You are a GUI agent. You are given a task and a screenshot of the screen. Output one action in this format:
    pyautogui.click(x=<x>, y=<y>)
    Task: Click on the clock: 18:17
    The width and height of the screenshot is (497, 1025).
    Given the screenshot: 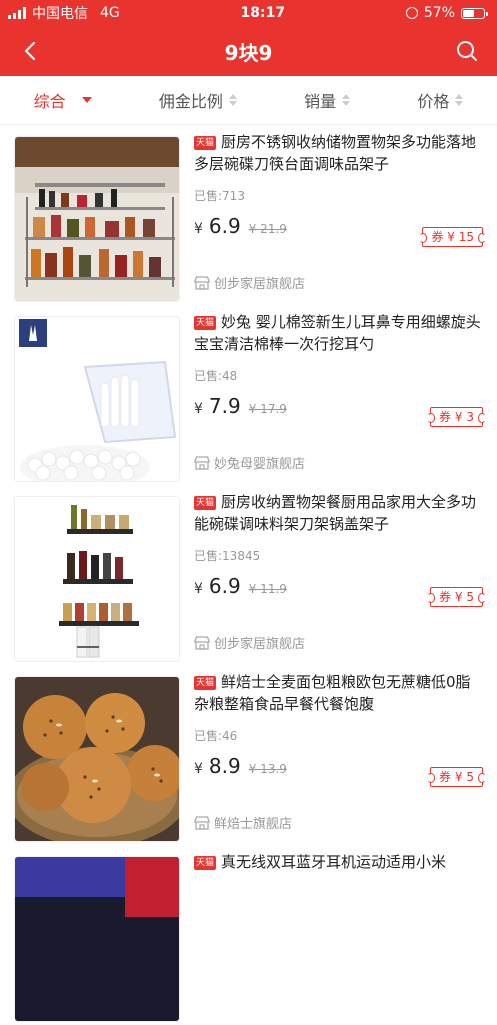 What is the action you would take?
    pyautogui.click(x=263, y=13)
    